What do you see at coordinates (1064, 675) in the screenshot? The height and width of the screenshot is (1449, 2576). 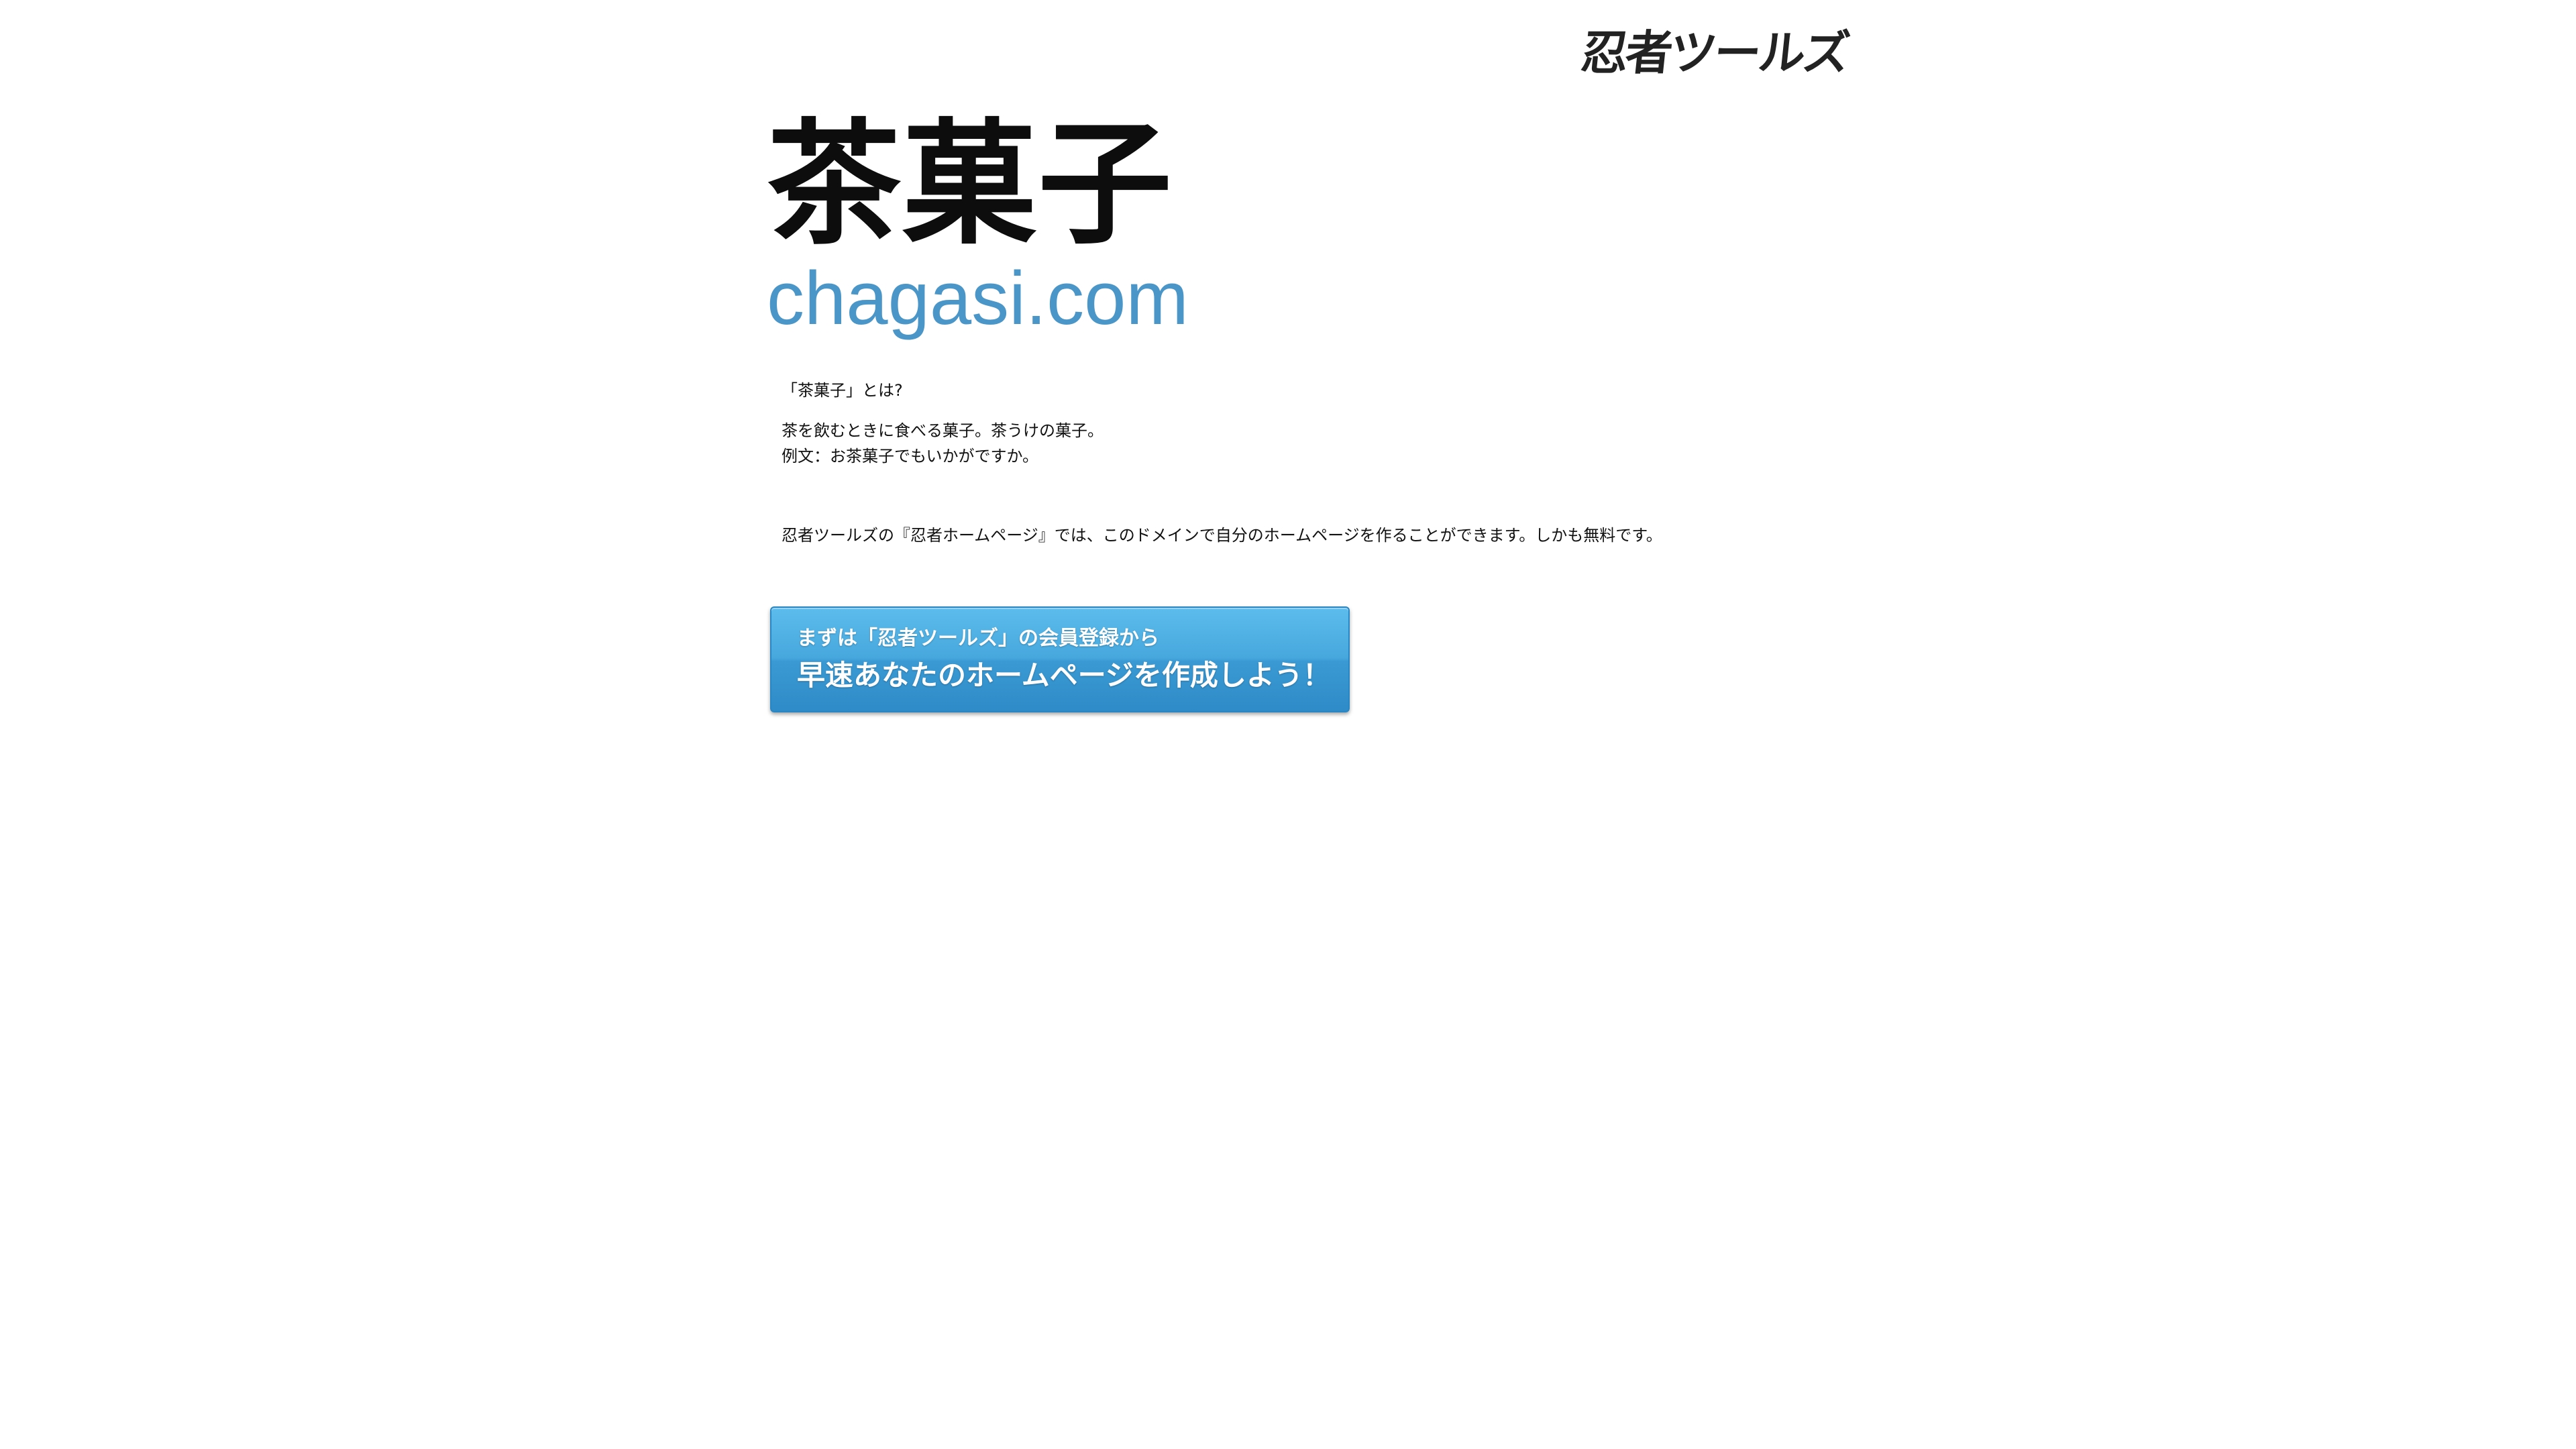 I see `cta-line-2: 早速あなたのホームページを作成しよう！` at bounding box center [1064, 675].